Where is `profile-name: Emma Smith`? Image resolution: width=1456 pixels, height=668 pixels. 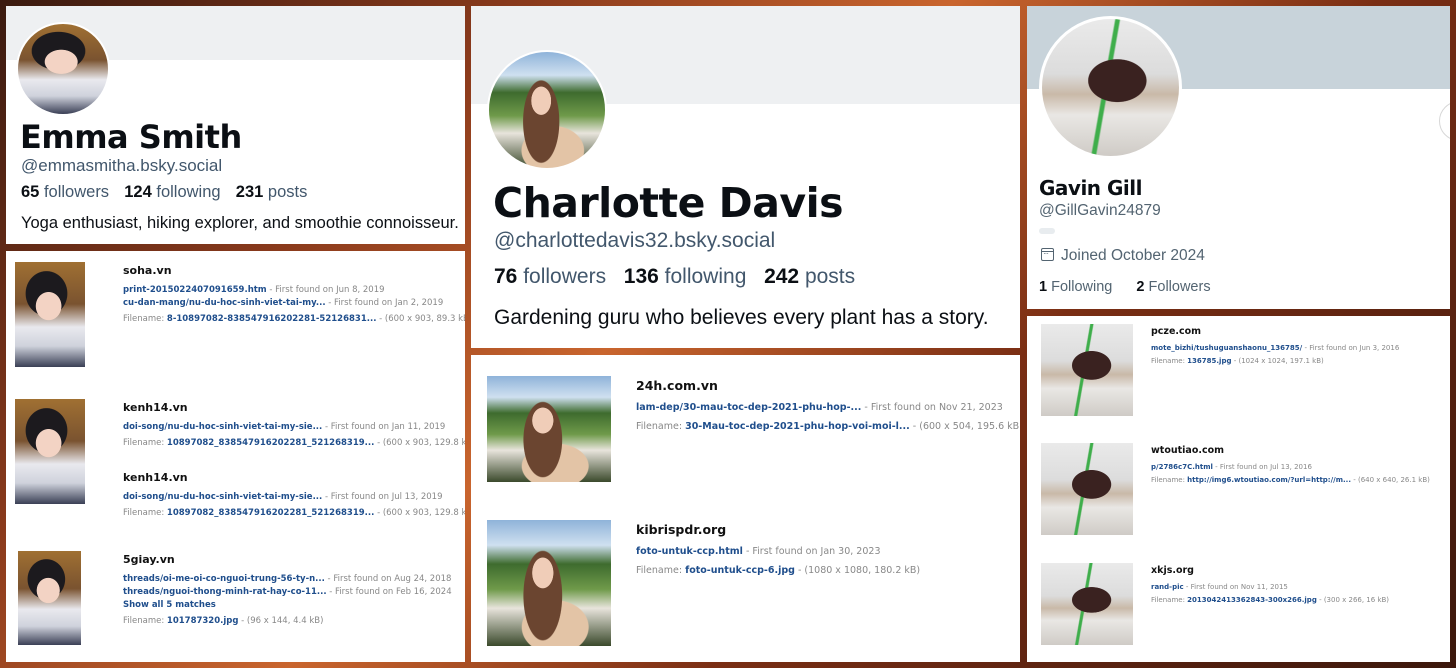 profile-name: Emma Smith is located at coordinates (131, 137).